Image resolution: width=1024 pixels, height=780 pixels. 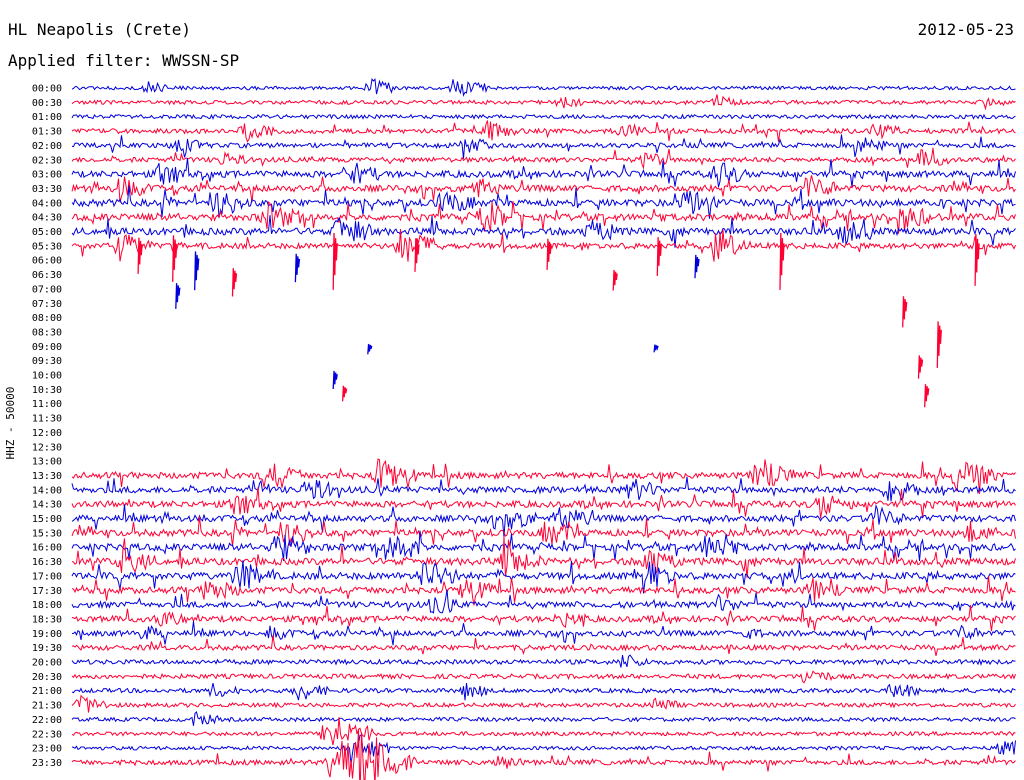 What do you see at coordinates (47, 749) in the screenshot?
I see `row-time-label: 23:00` at bounding box center [47, 749].